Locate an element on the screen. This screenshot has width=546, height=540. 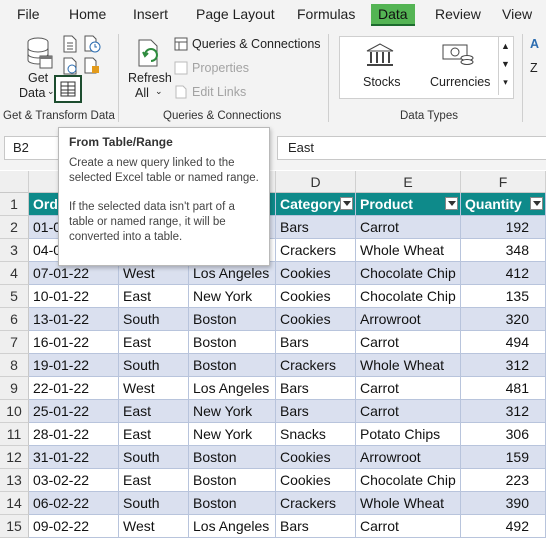
table-cell: 159 is located at coordinates (503, 457).